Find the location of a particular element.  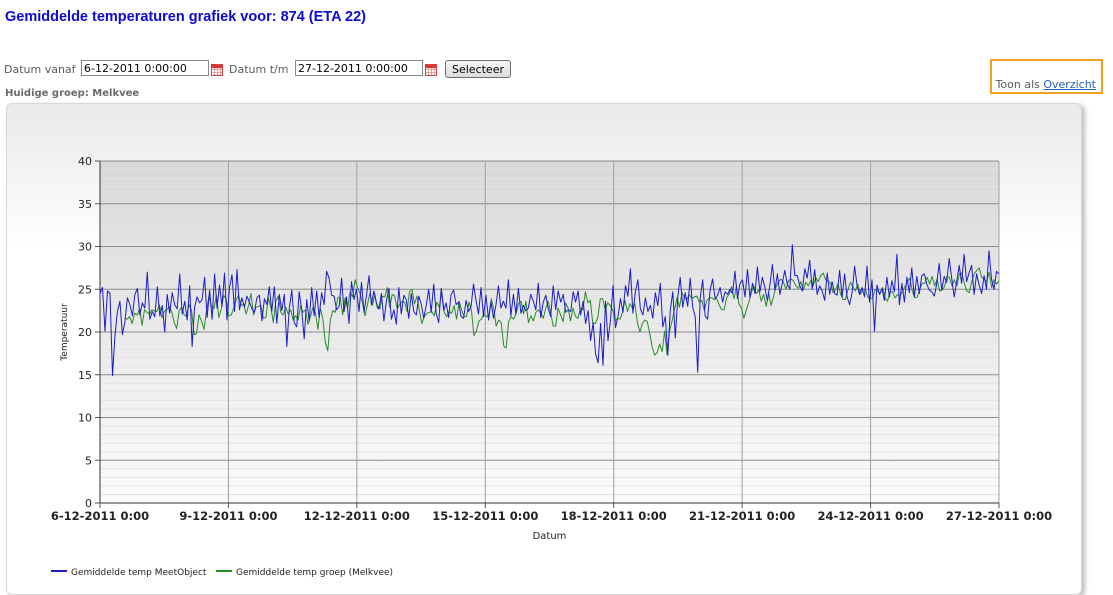

view-toggle: Toon als Overzicht is located at coordinates (1046, 84).